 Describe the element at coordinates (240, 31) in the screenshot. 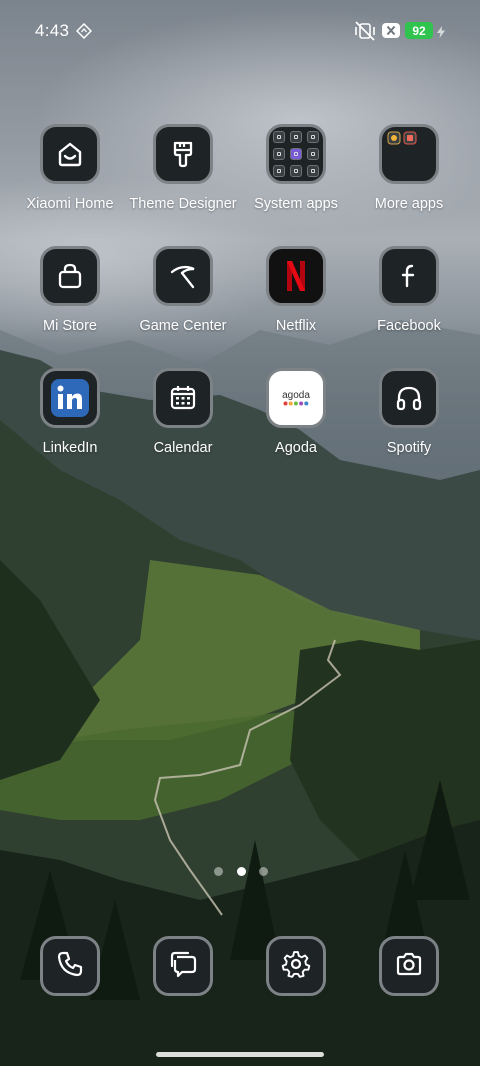

I see `status-bar: 4:43 92` at that location.